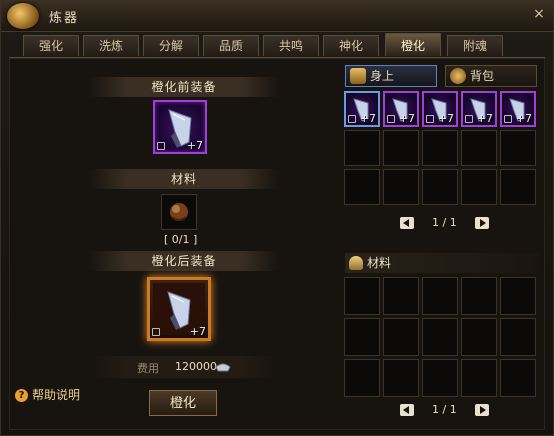  I want to click on orange-stone-icon, so click(179, 212).